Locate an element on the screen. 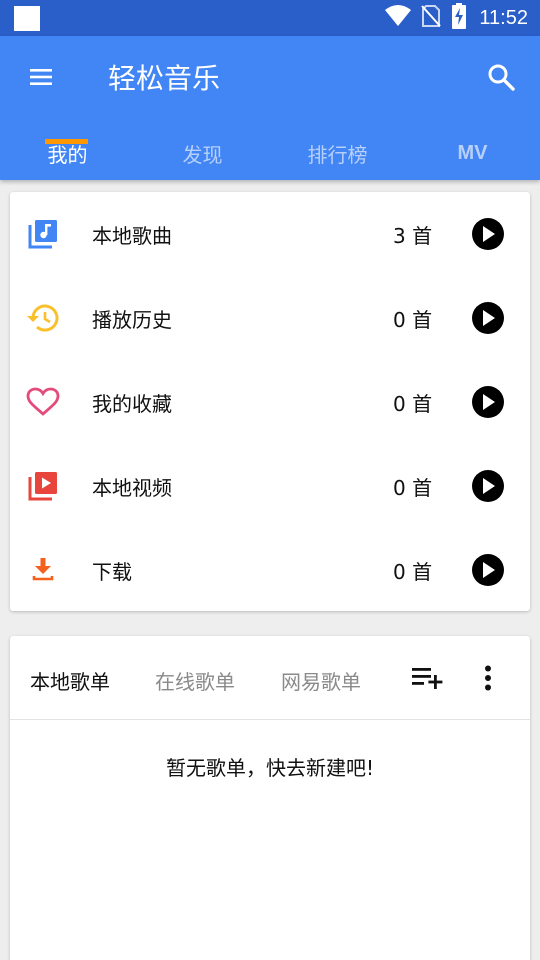 The image size is (540, 960). app-title: 轻松音乐 is located at coordinates (164, 78).